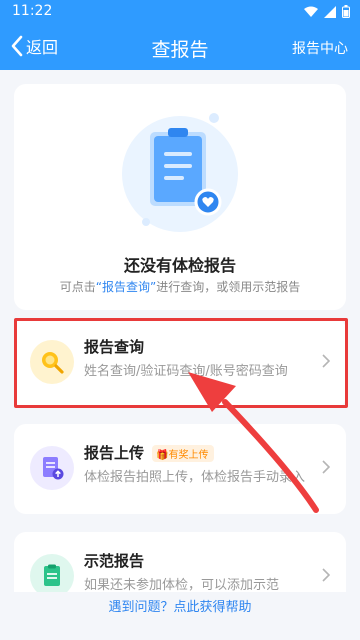  What do you see at coordinates (180, 47) in the screenshot?
I see `nav-bar: 返回 查报告 报告中心` at bounding box center [180, 47].